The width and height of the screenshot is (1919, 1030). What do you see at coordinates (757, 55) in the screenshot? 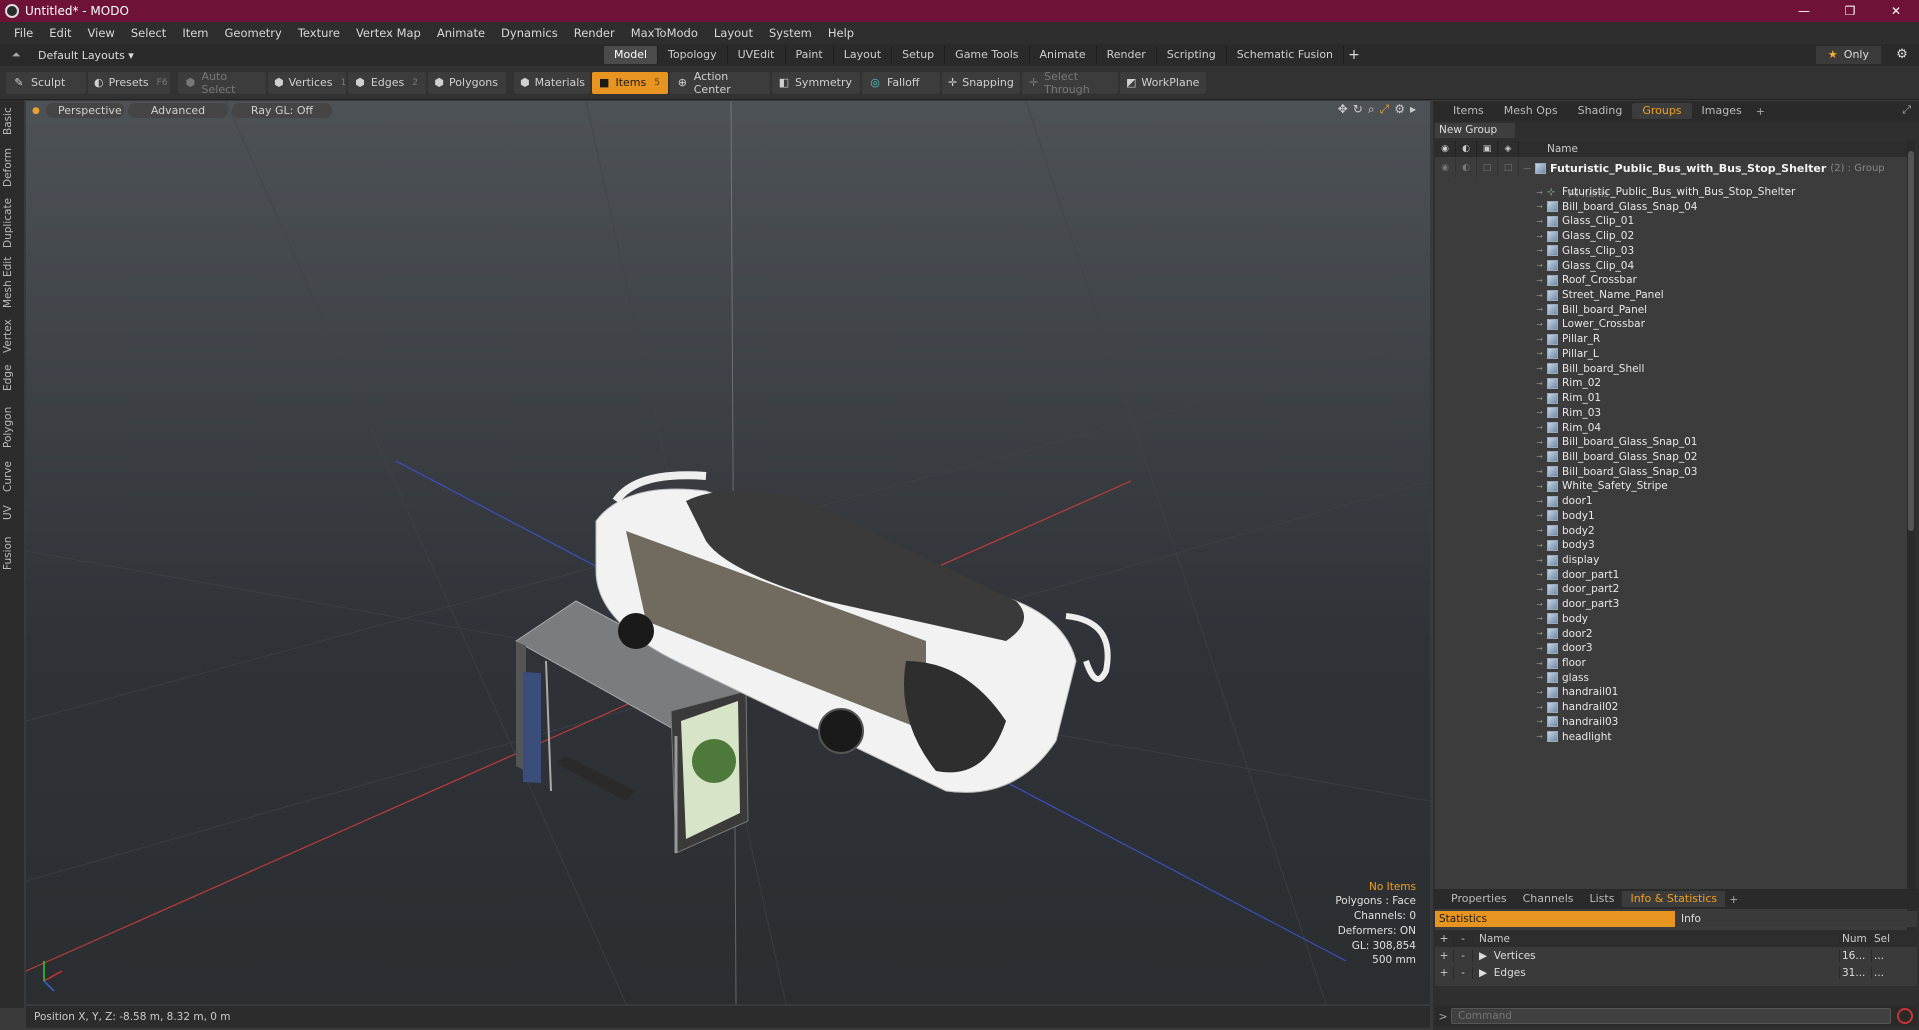
I see `tab-uvedit: UVEdit` at bounding box center [757, 55].